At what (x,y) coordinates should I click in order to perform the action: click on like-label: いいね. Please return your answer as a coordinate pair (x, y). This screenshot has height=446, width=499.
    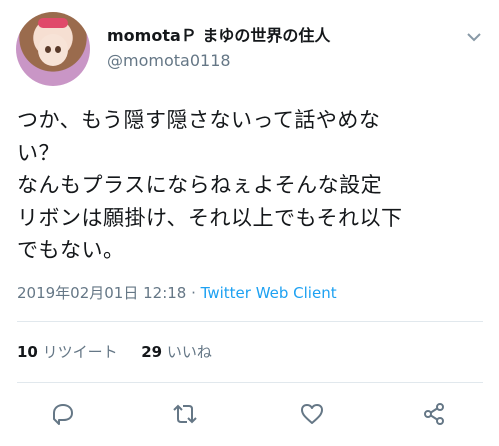
    Looking at the image, I should click on (189, 352).